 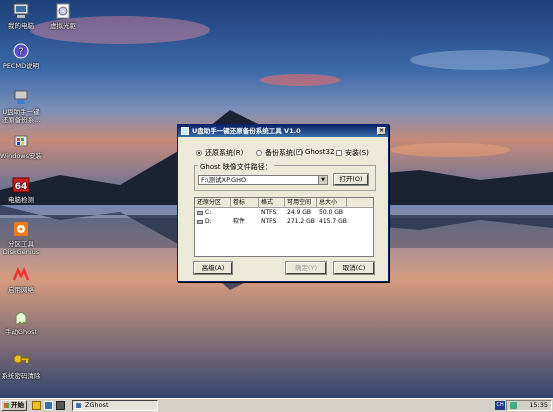 I want to click on table-cell: 271.2 GB, so click(x=301, y=221).